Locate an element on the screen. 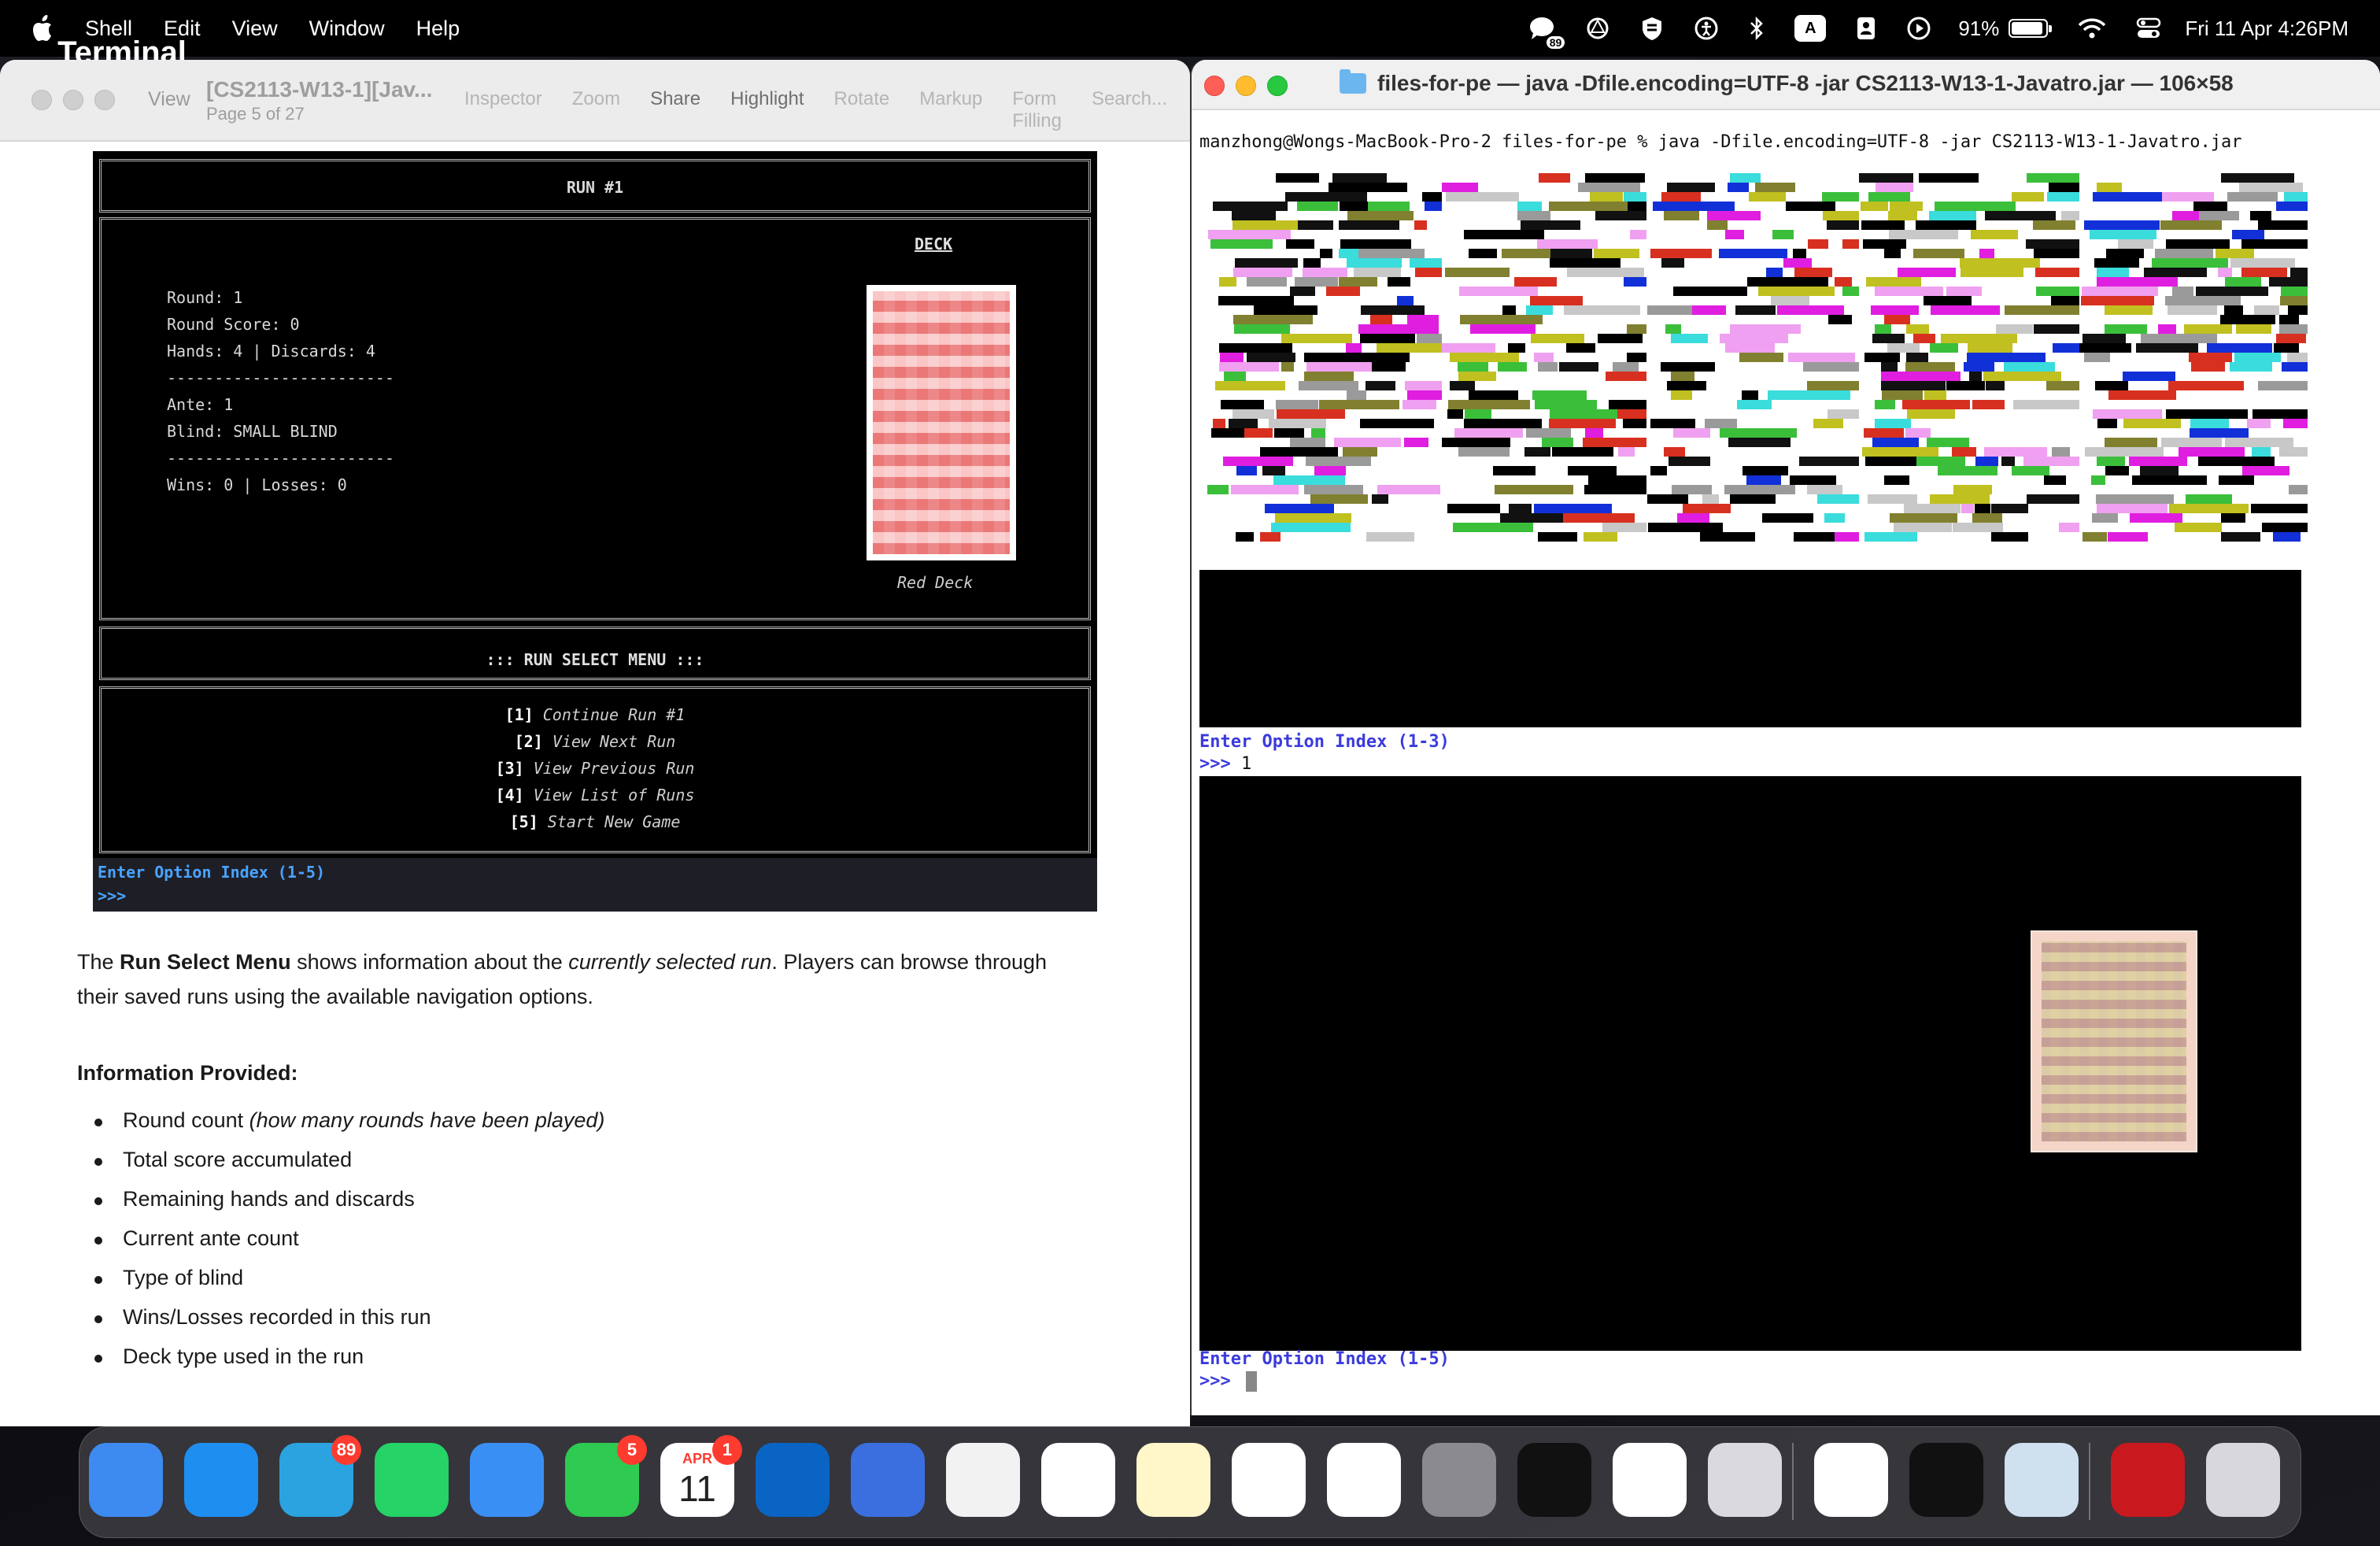  menu-clock: Fri 11 Apr 4:26PM is located at coordinates (2267, 29).